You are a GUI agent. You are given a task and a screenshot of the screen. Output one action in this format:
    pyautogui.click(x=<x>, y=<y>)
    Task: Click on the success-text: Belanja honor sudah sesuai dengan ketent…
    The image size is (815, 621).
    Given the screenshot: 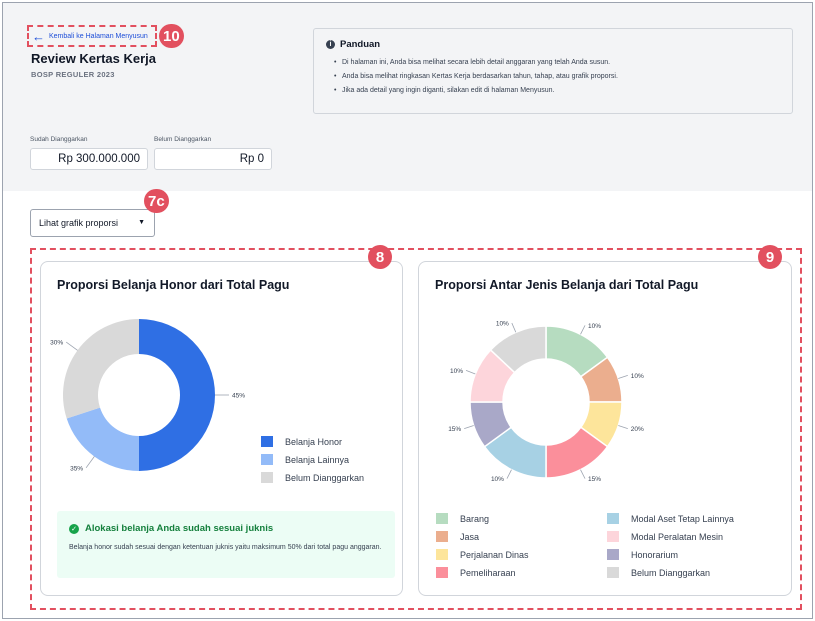 What is the action you would take?
    pyautogui.click(x=225, y=547)
    